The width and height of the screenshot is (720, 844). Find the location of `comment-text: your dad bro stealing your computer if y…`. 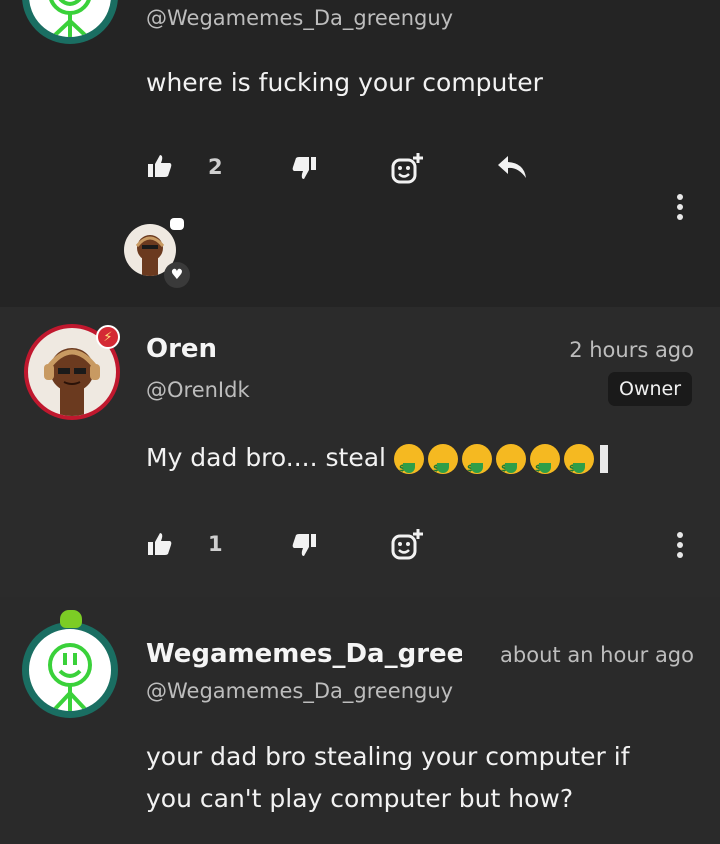

comment-text: your dad bro stealing your computer if y… is located at coordinates (388, 778).